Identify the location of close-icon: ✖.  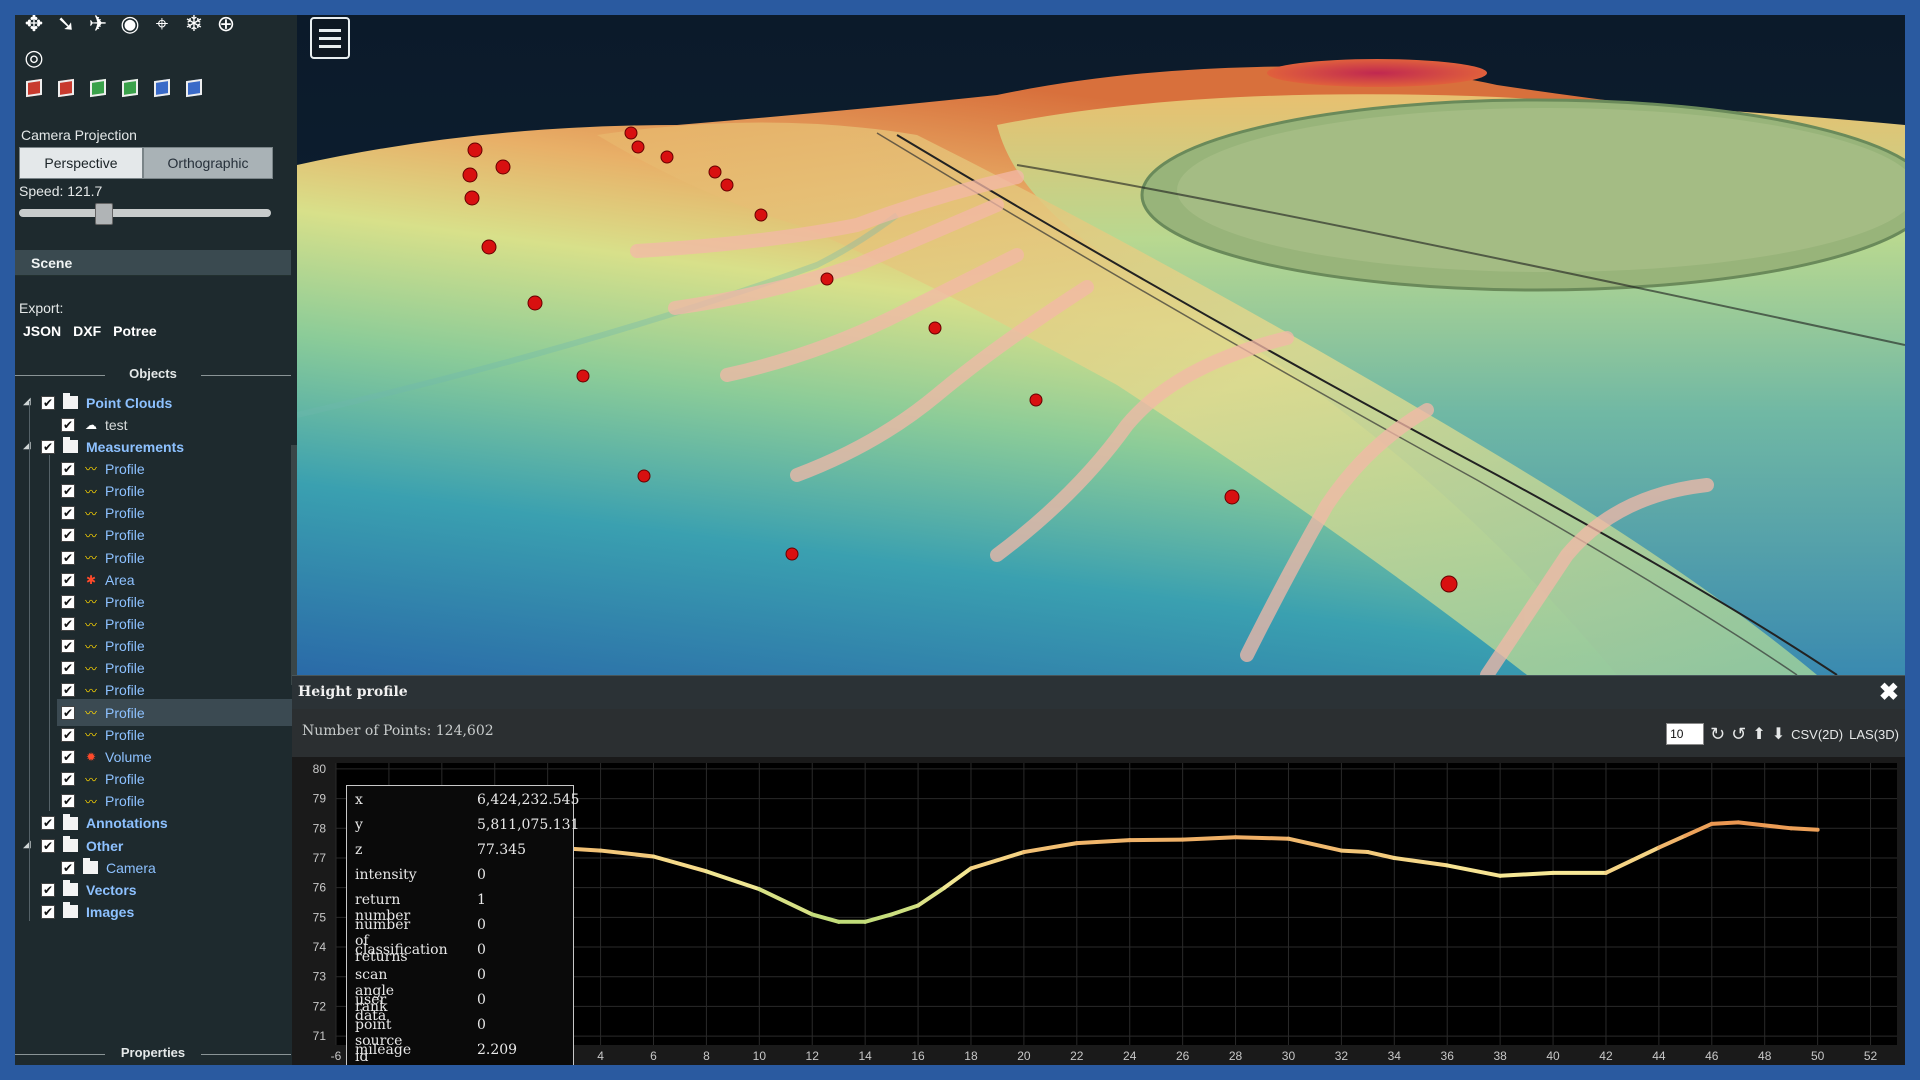
(1889, 693).